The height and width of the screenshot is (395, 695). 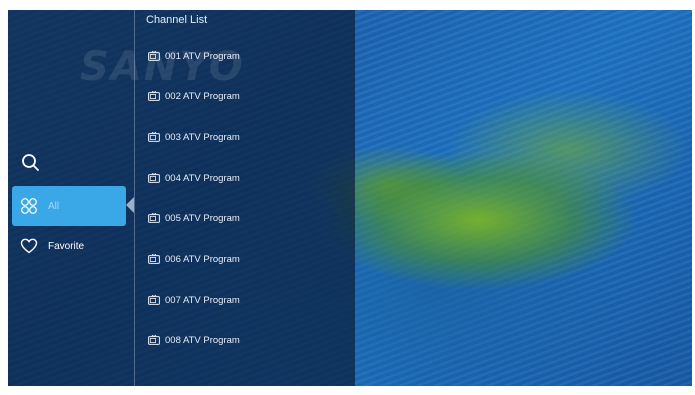 I want to click on channel-item: 004 ATV Program, so click(x=194, y=178).